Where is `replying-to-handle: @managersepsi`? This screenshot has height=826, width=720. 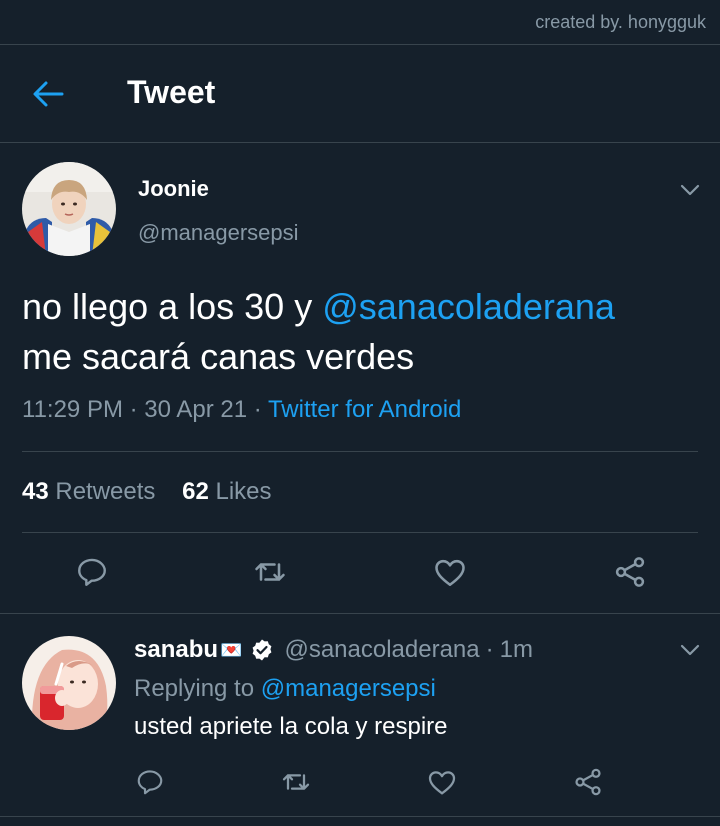
replying-to-handle: @managersepsi is located at coordinates (348, 688).